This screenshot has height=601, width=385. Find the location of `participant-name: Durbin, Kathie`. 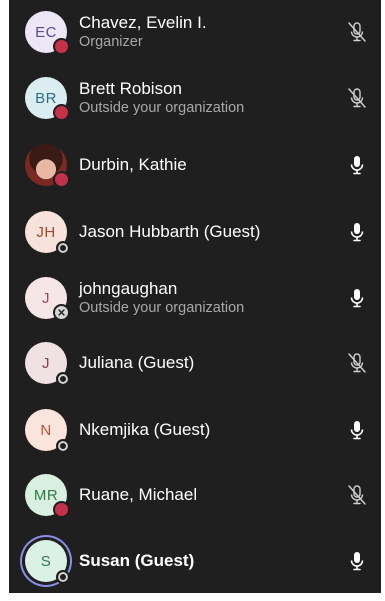

participant-name: Durbin, Kathie is located at coordinates (133, 164).